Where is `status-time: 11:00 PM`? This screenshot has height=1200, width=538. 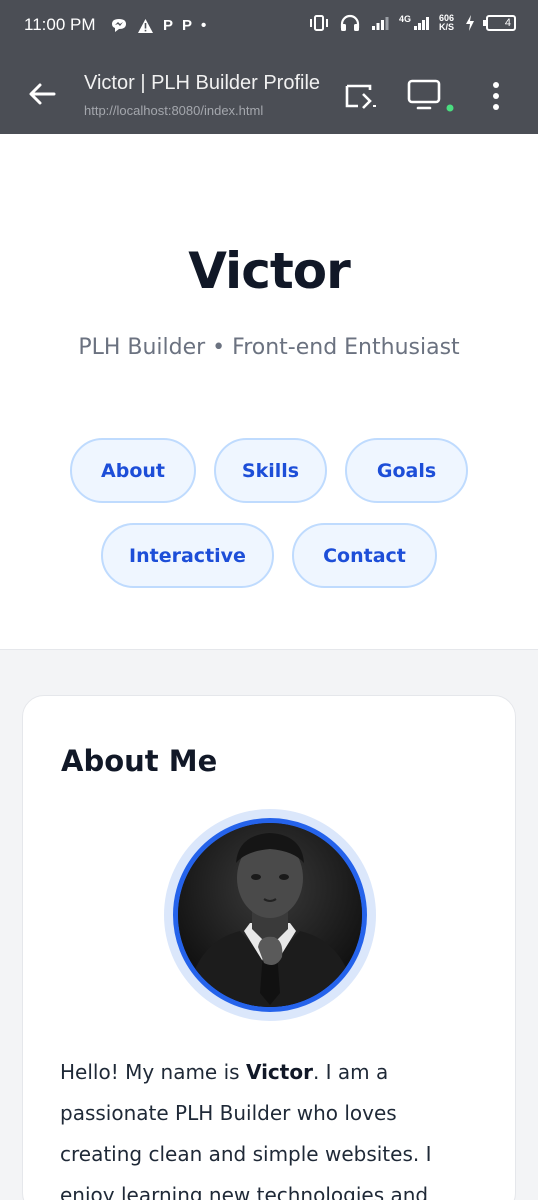
status-time: 11:00 PM is located at coordinates (60, 24).